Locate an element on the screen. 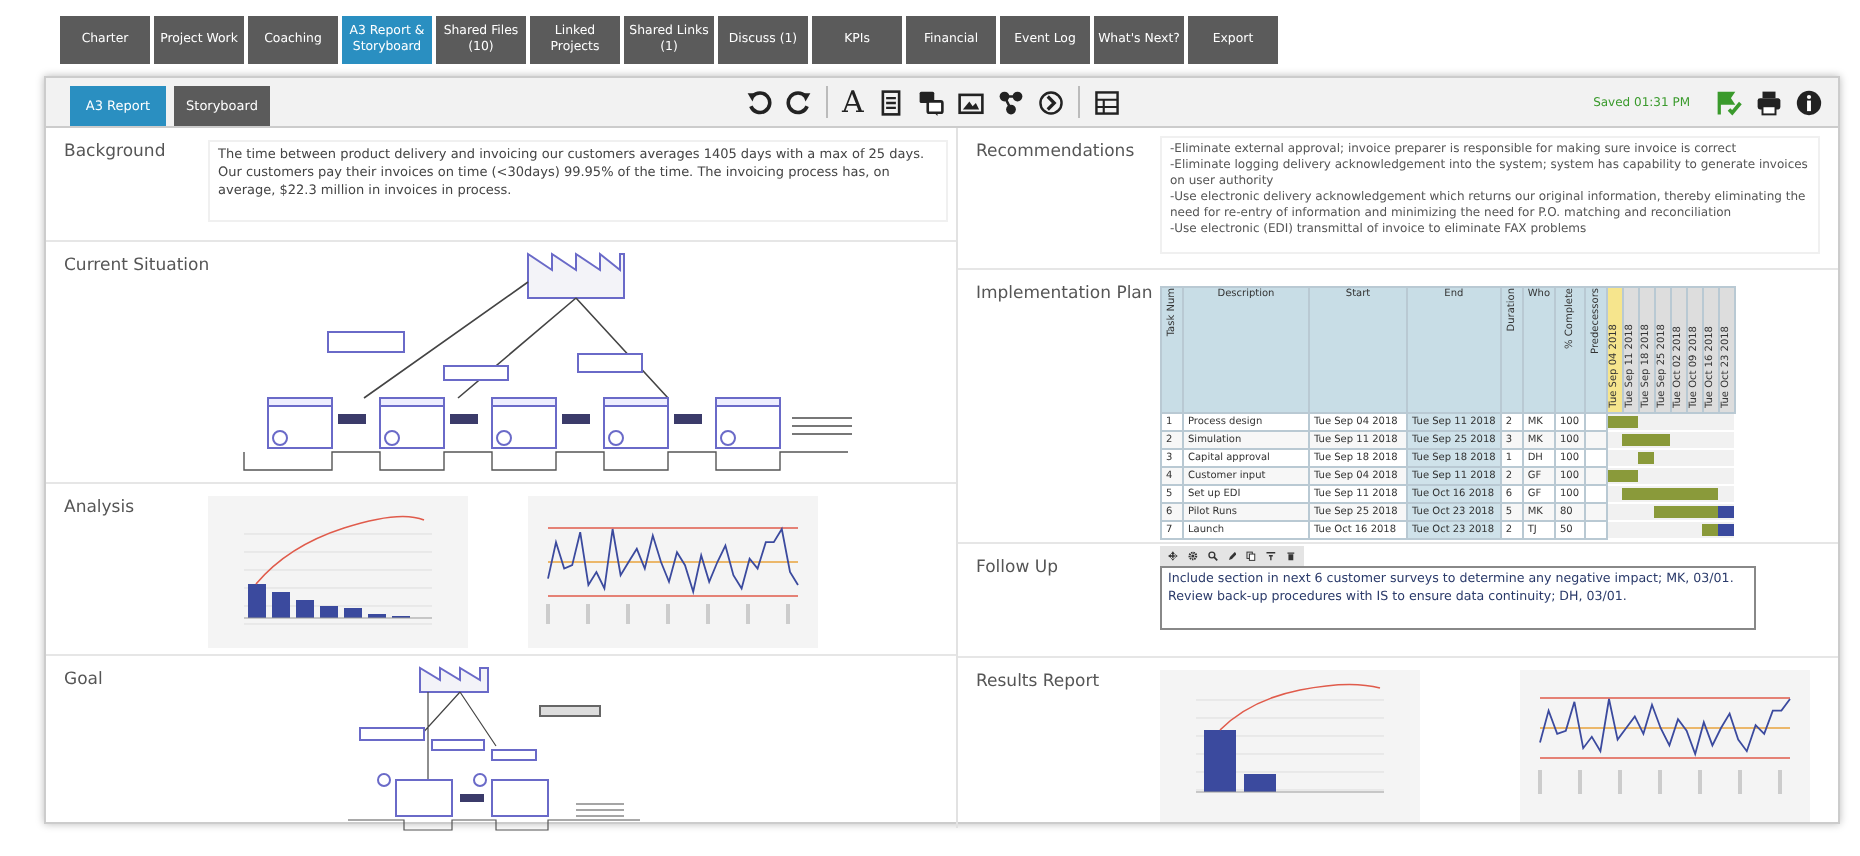 This screenshot has width=1860, height=856. arrow-circle-icon is located at coordinates (1050, 102).